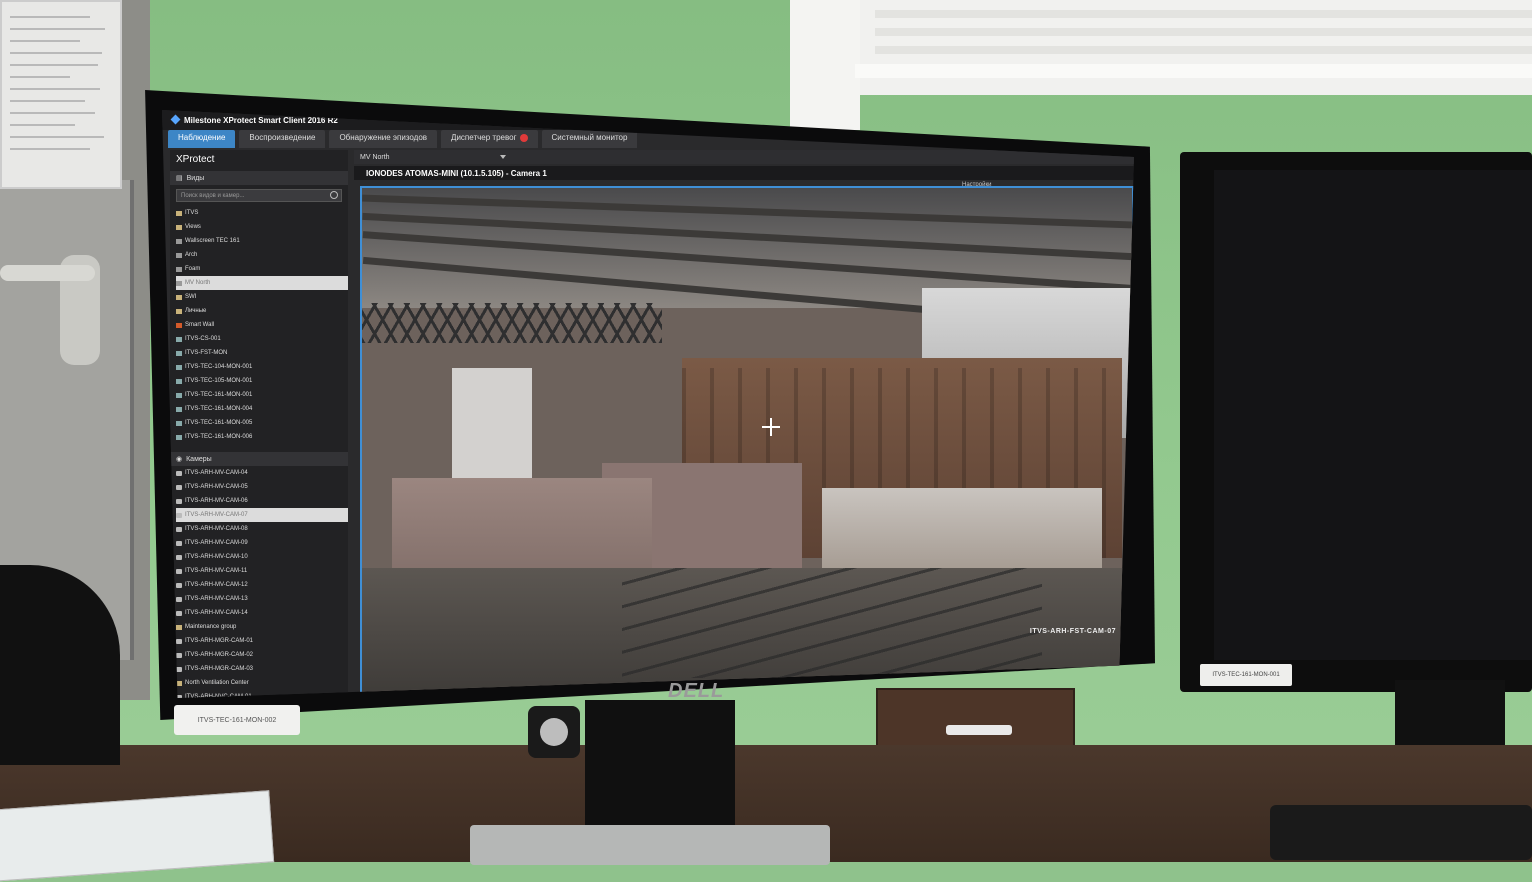  I want to click on cameras-section-header: ◉ Камеры, so click(259, 459).